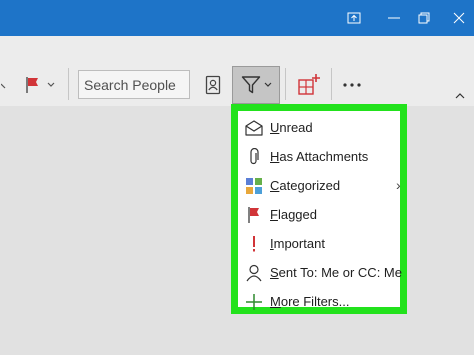  I want to click on filter-icon, so click(251, 85).